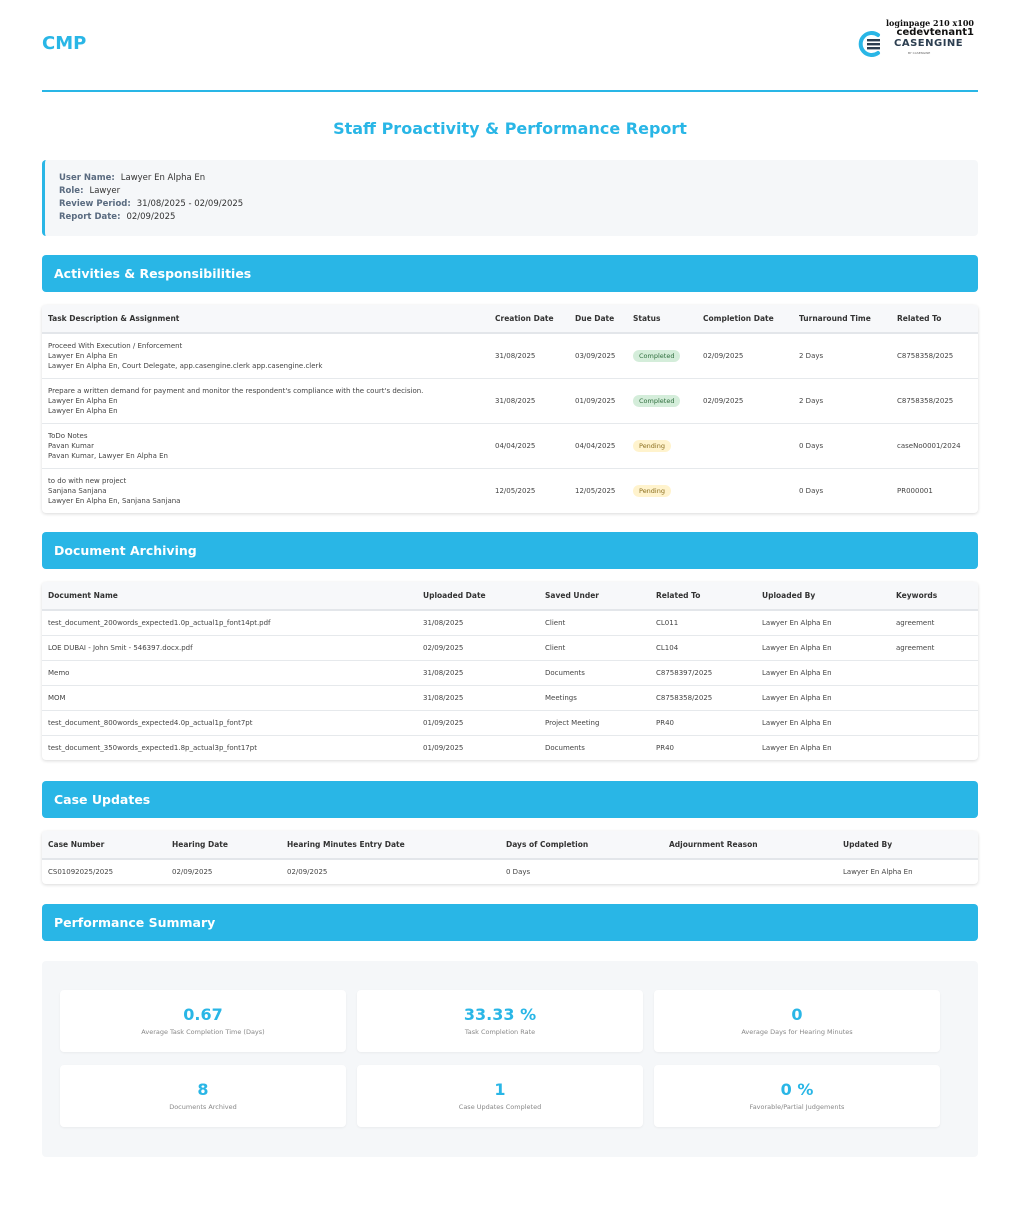 Image resolution: width=1011 pixels, height=1225 pixels. Describe the element at coordinates (510, 922) in the screenshot. I see `section-heading-performance: Performance Summary` at that location.